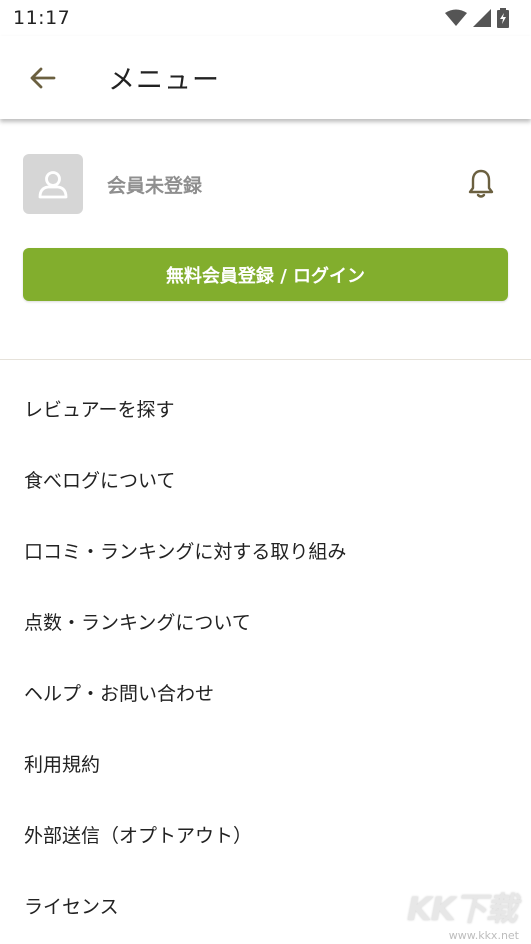 This screenshot has height=944, width=531. I want to click on guest-status-label: 会員未登録, so click(155, 186).